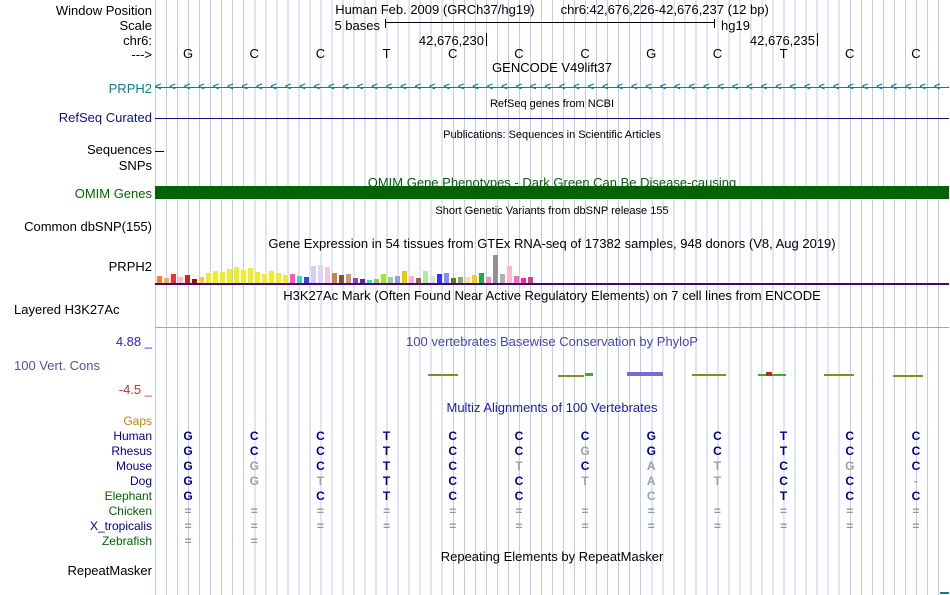 This screenshot has height=595, width=950. Describe the element at coordinates (76, 266) in the screenshot. I see `gtex-gene-label: PRPH2` at that location.